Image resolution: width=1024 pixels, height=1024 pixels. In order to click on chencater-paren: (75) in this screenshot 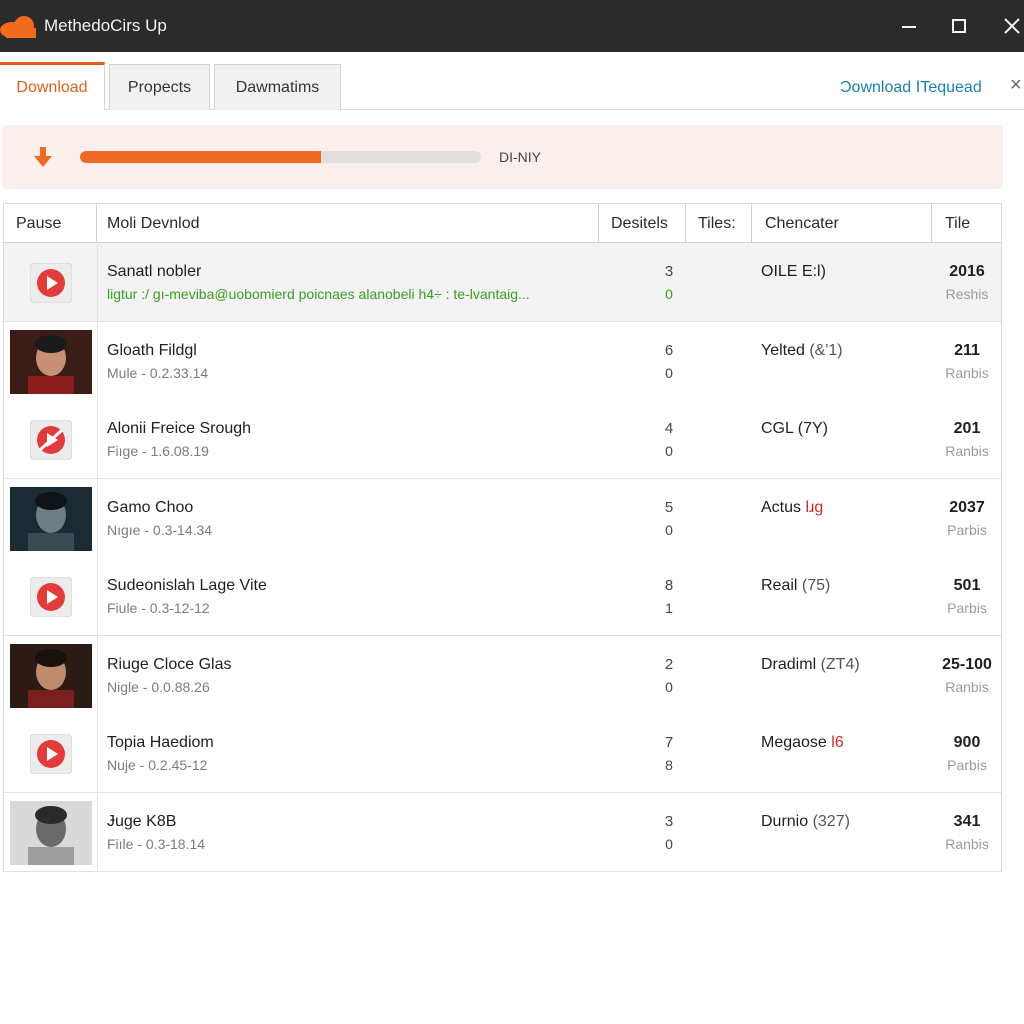, I will do `click(816, 585)`.